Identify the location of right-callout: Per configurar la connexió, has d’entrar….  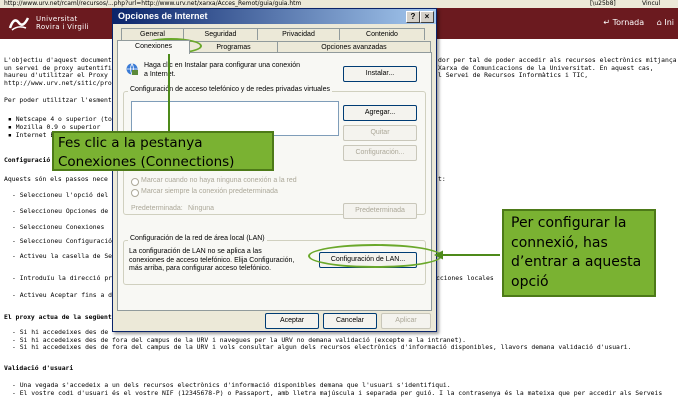
(579, 253).